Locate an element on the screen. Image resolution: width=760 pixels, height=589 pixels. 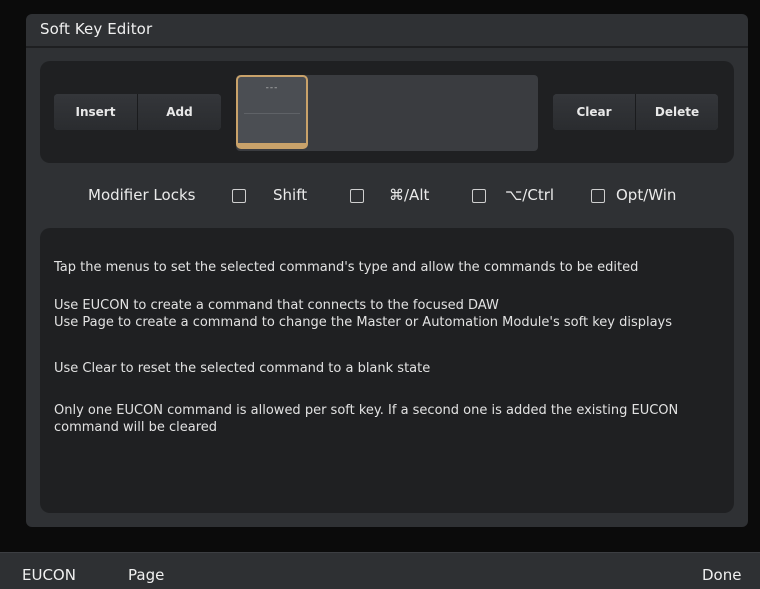
shift-checkbox is located at coordinates (239, 196).